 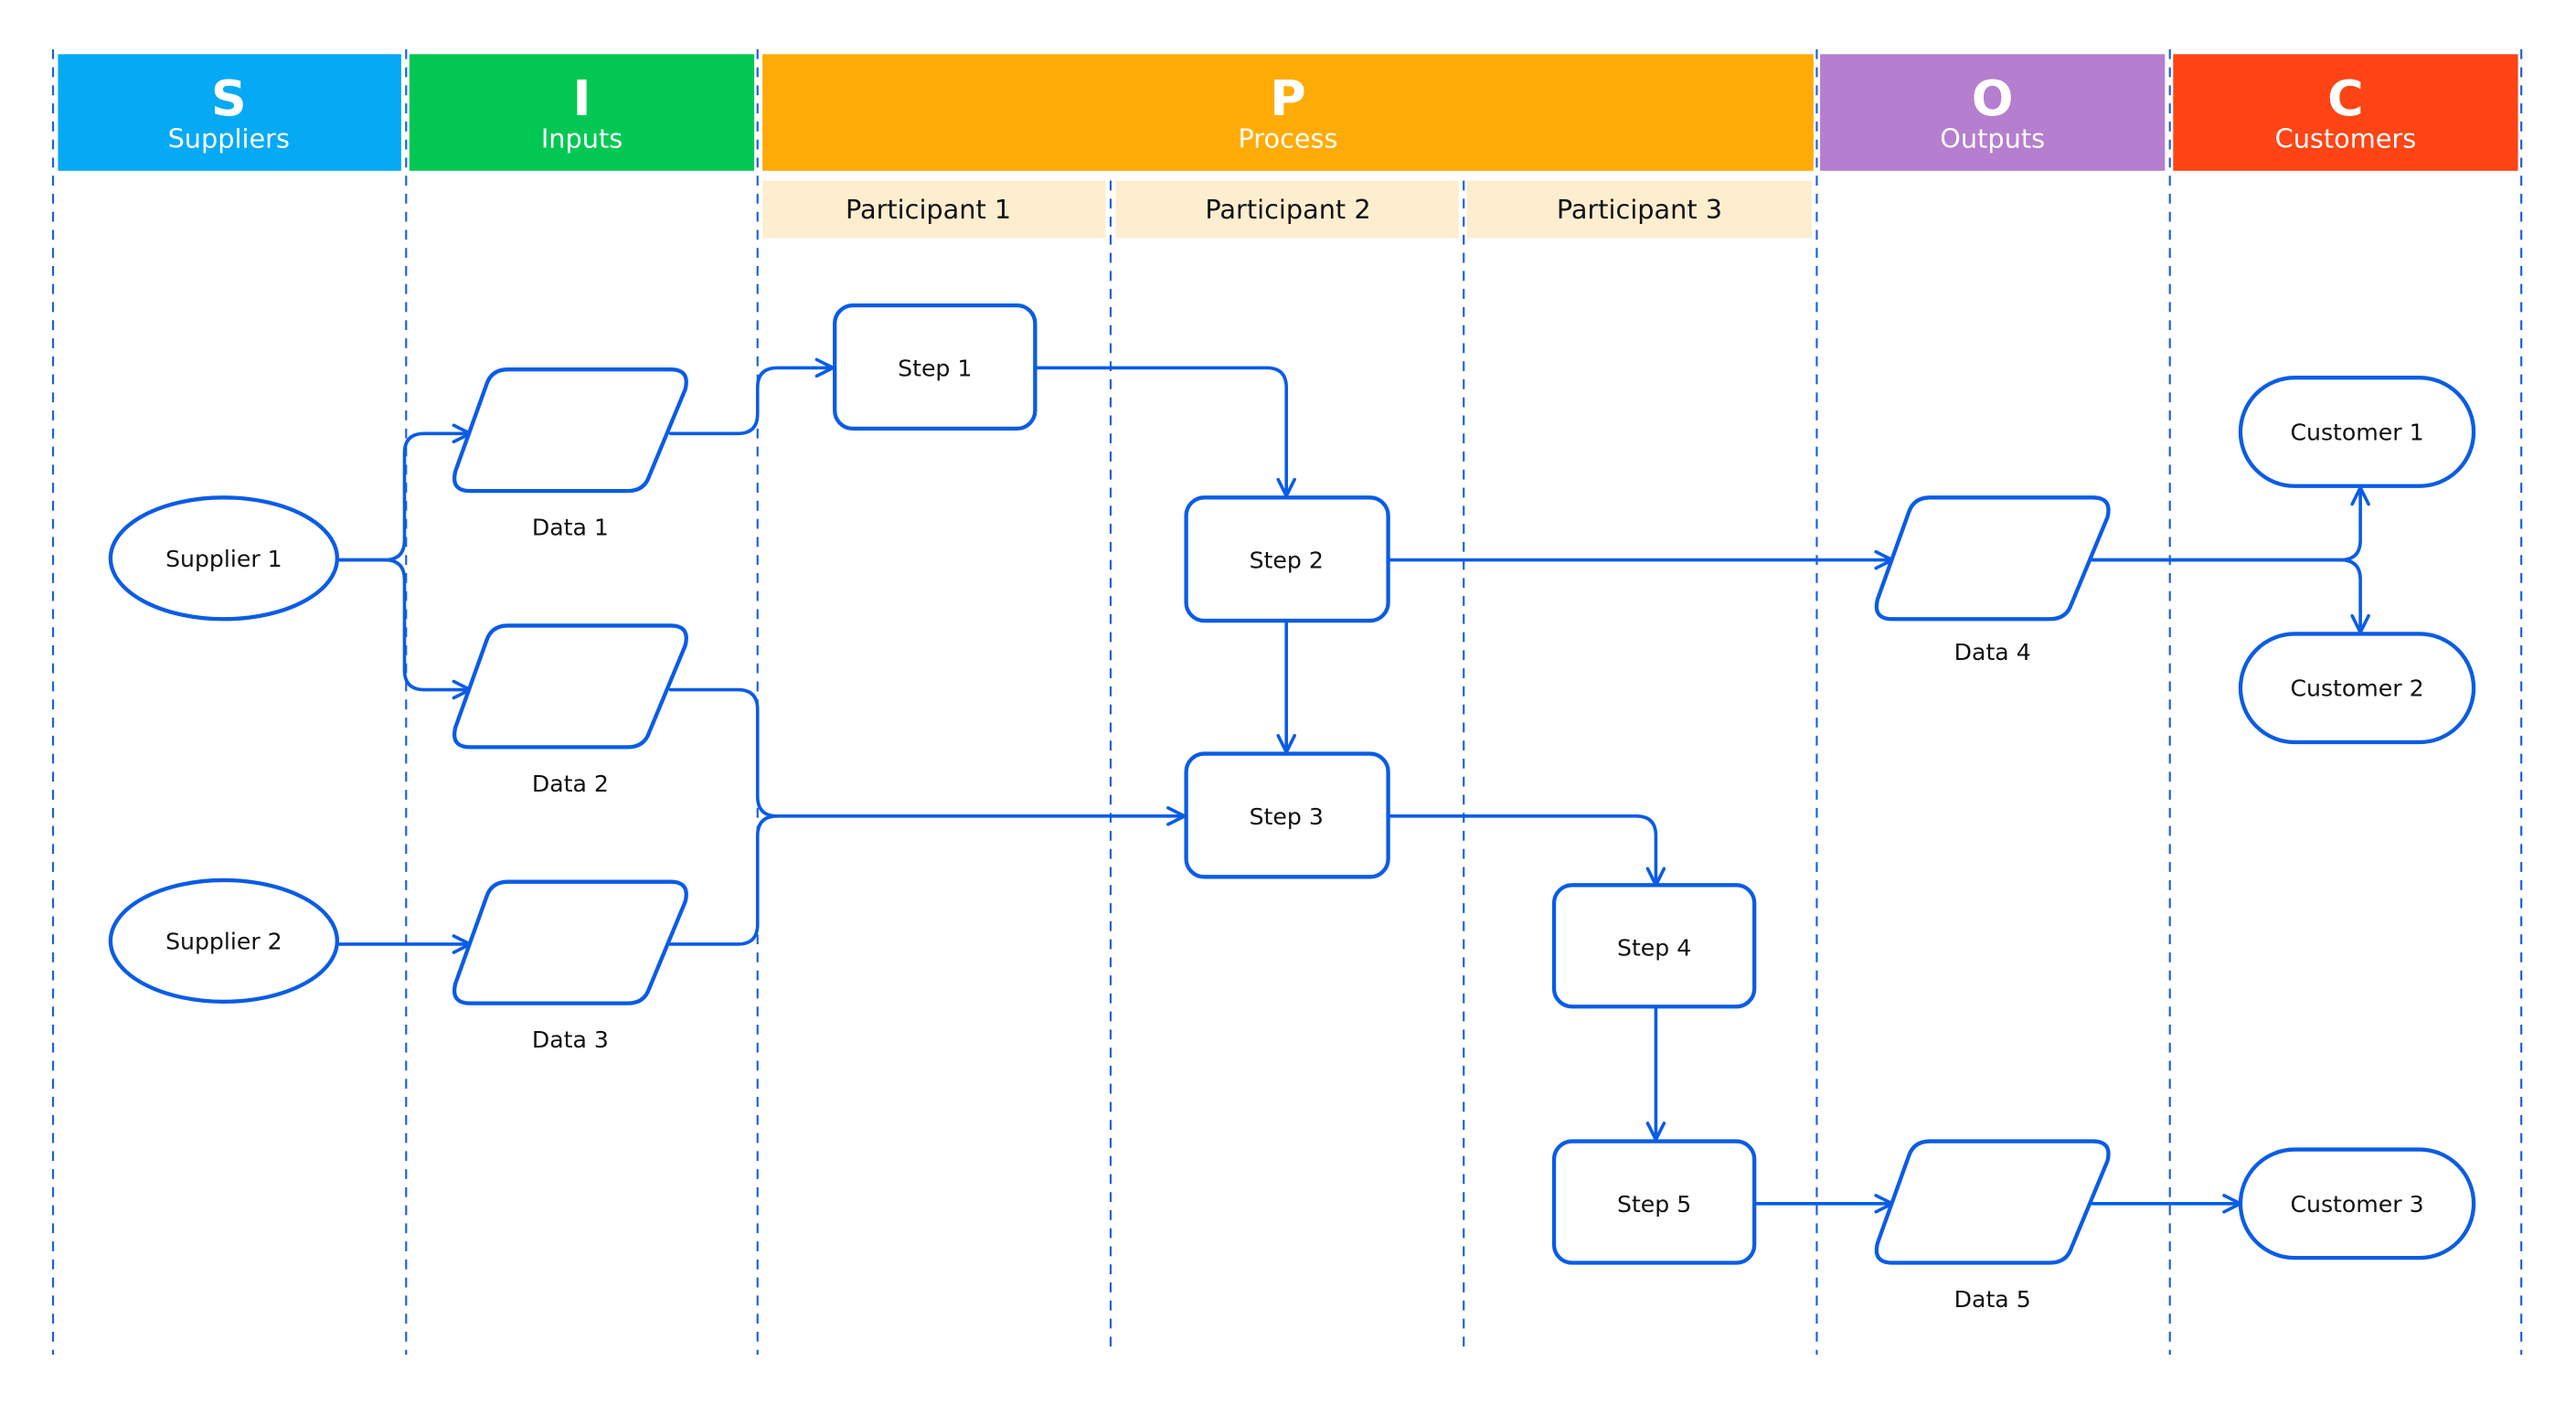 I want to click on node-customer-2: Customer 2, so click(x=2357, y=688).